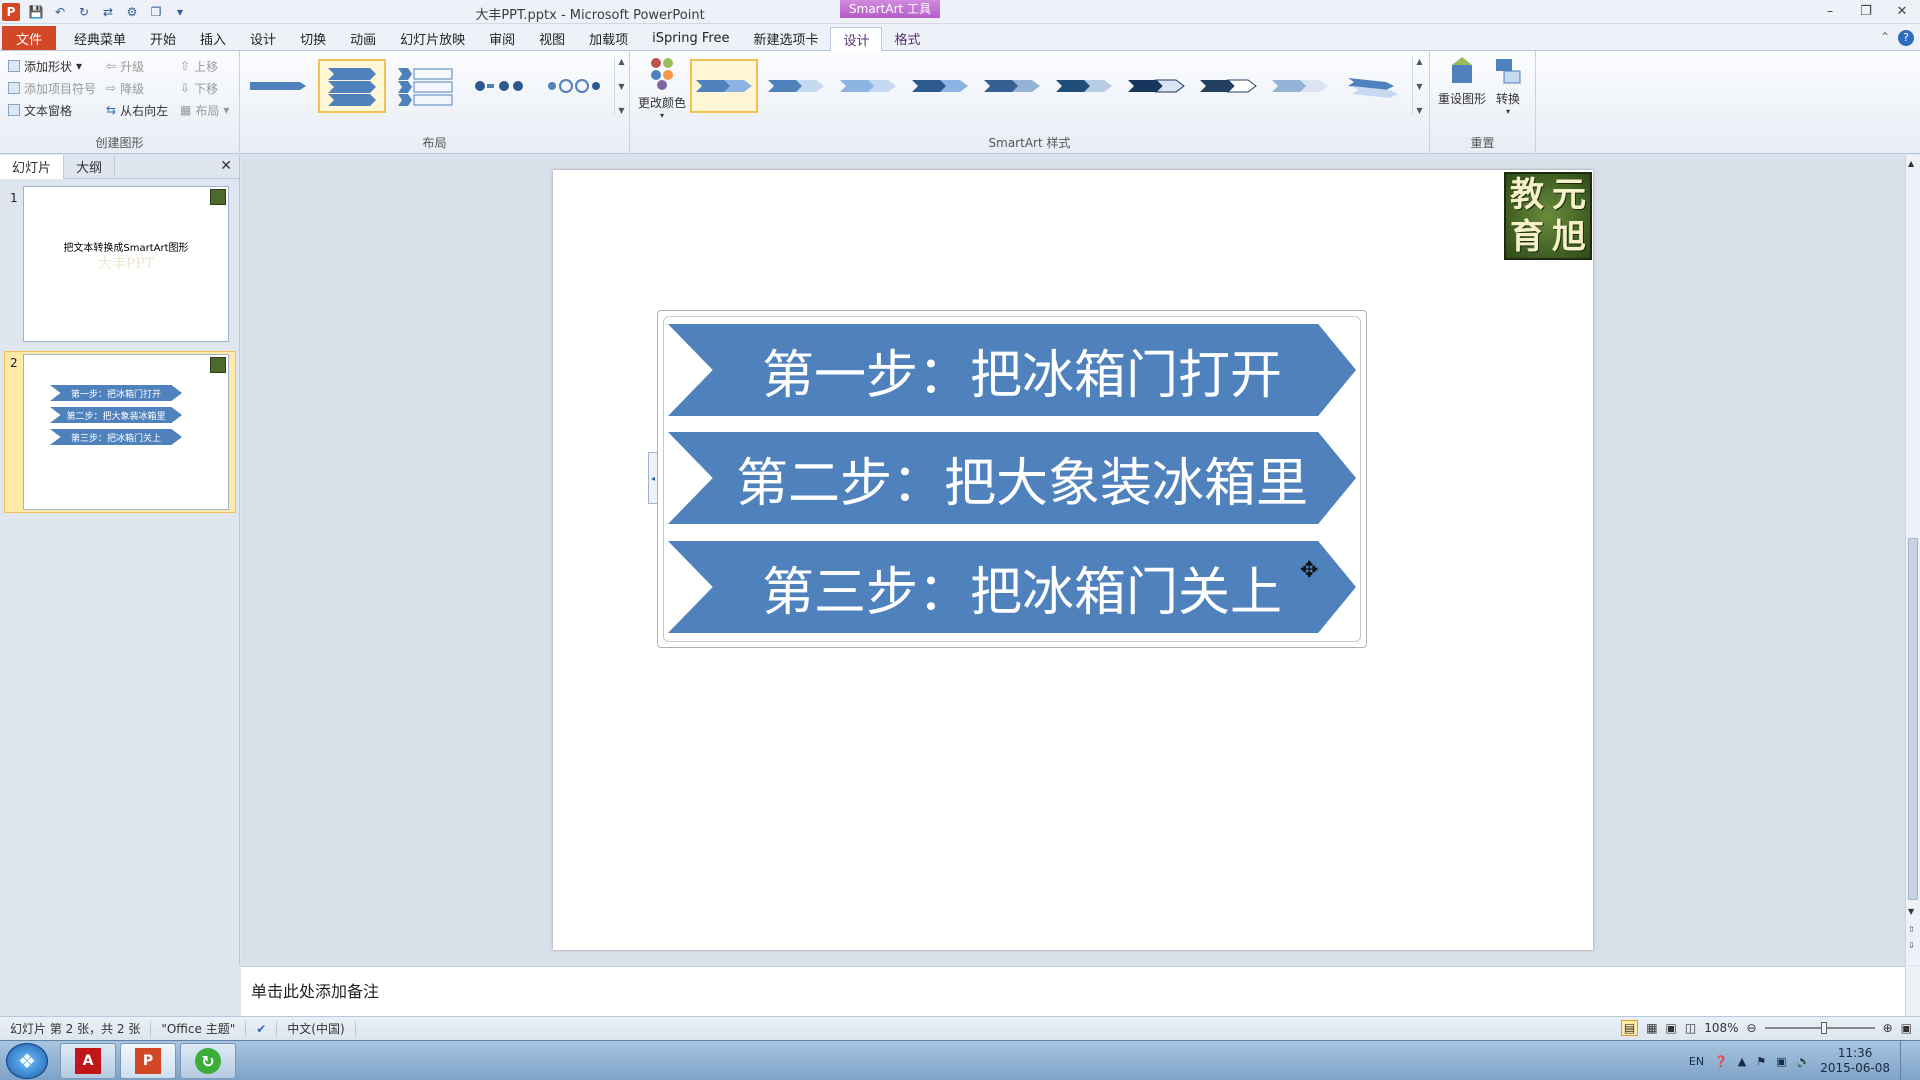 This screenshot has height=1080, width=1920. Describe the element at coordinates (137, 88) in the screenshot. I see `demote-button: ⇨ 降级` at that location.